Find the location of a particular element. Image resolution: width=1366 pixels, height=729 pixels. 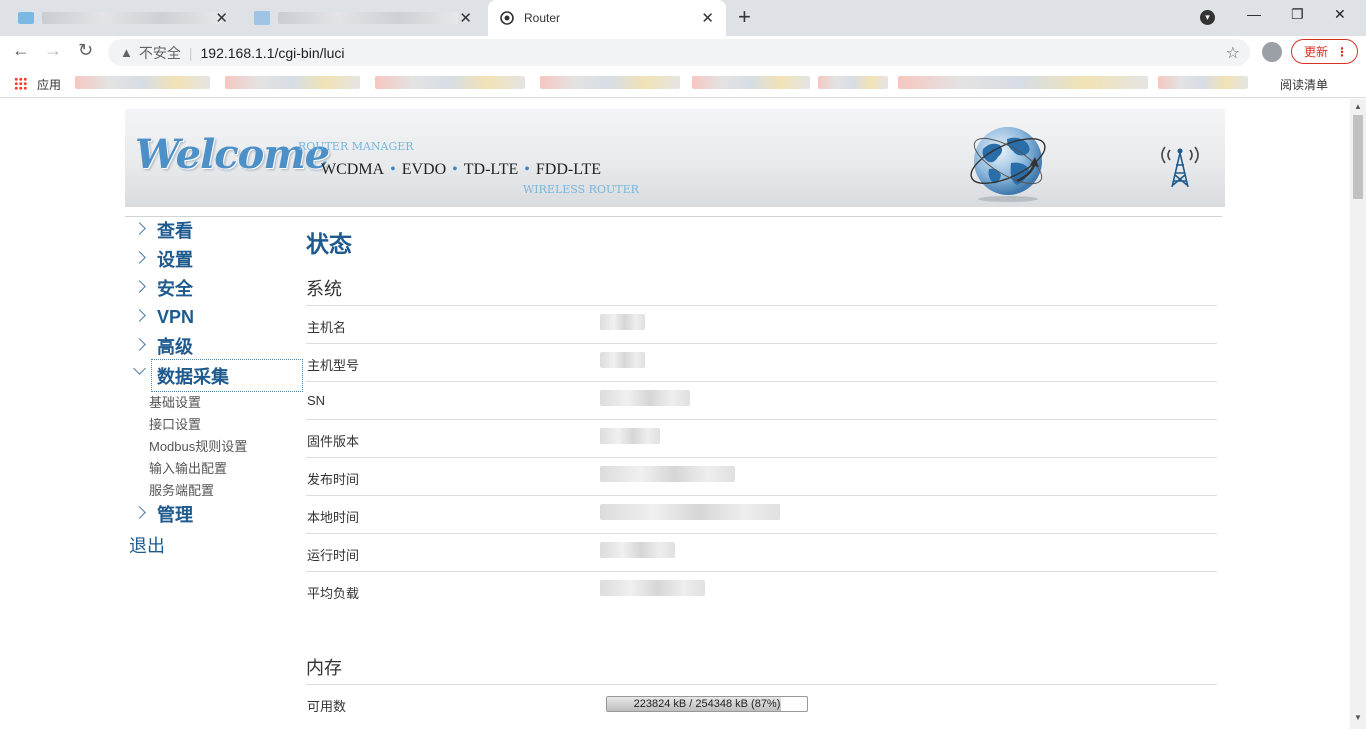

table-row: 可用数 223824 kB / 254348 kB (87%) is located at coordinates (761, 703).